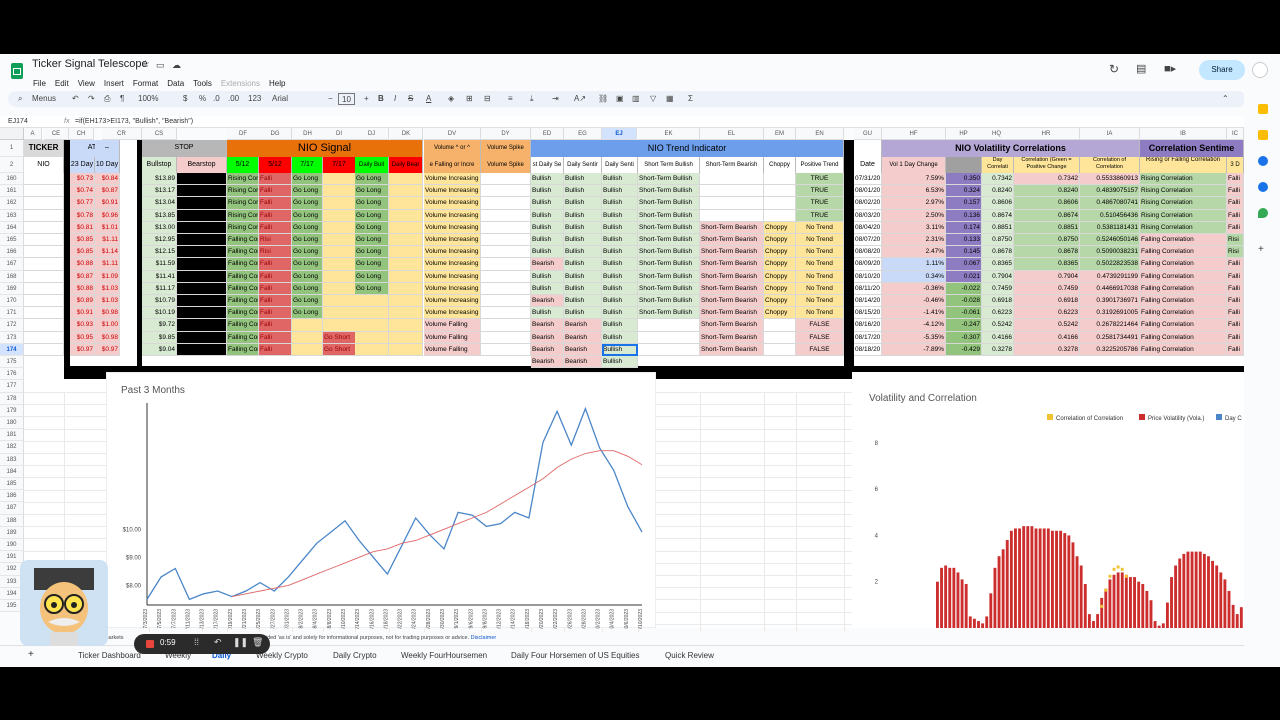 The image size is (1280, 720). I want to click on col-header-eg: EG, so click(583, 134).